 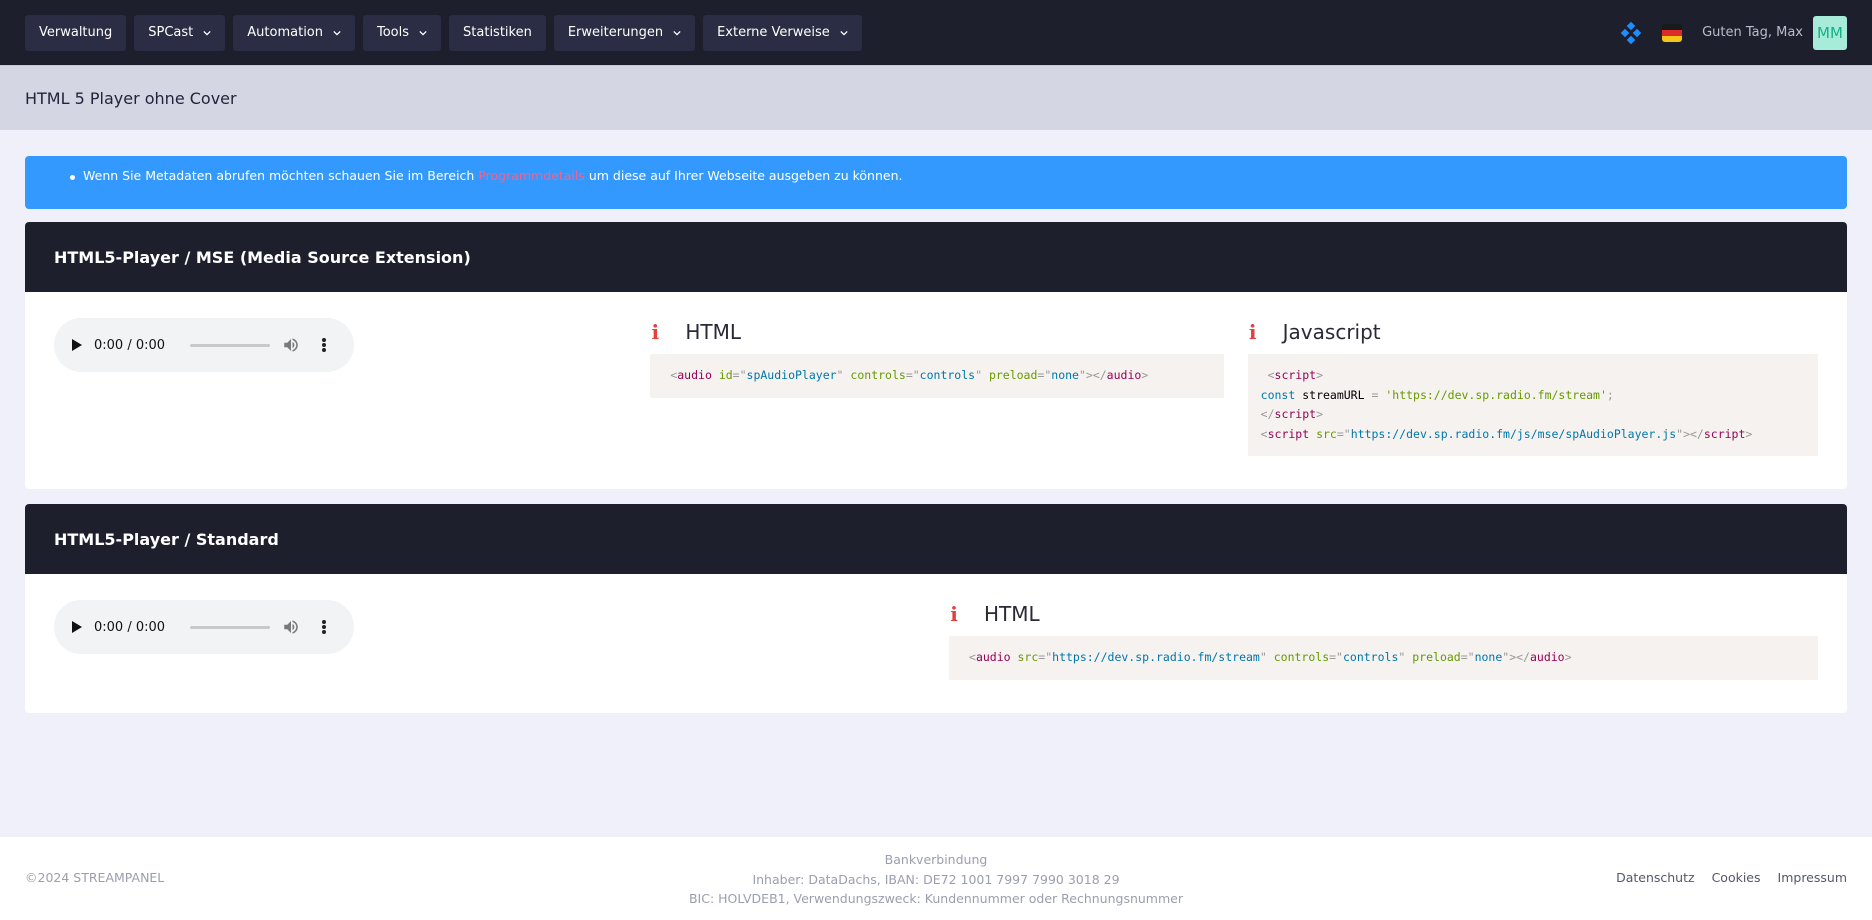 I want to click on code-token: spAudioPlayer, so click(x=791, y=375).